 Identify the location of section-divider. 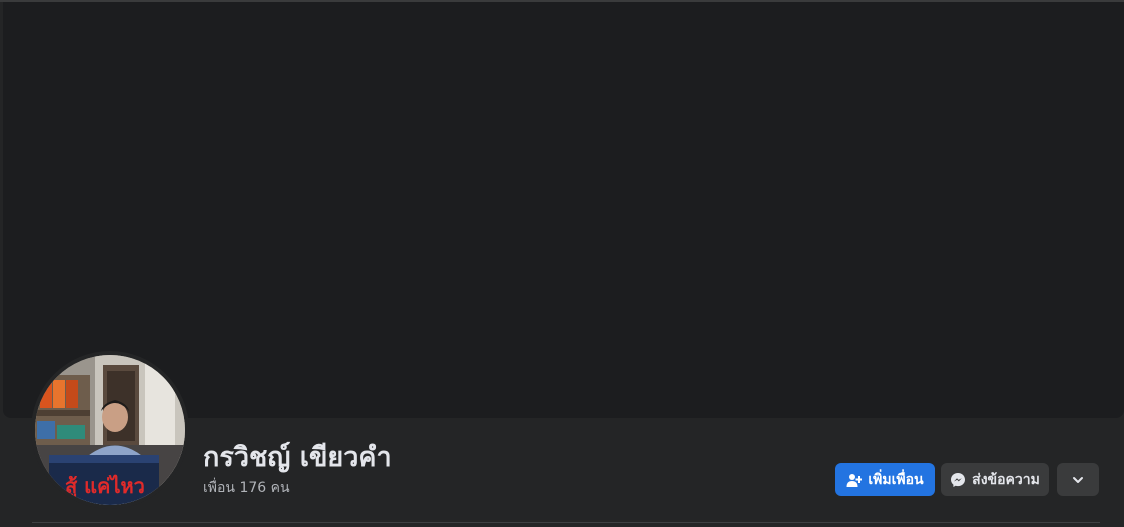
(566, 522).